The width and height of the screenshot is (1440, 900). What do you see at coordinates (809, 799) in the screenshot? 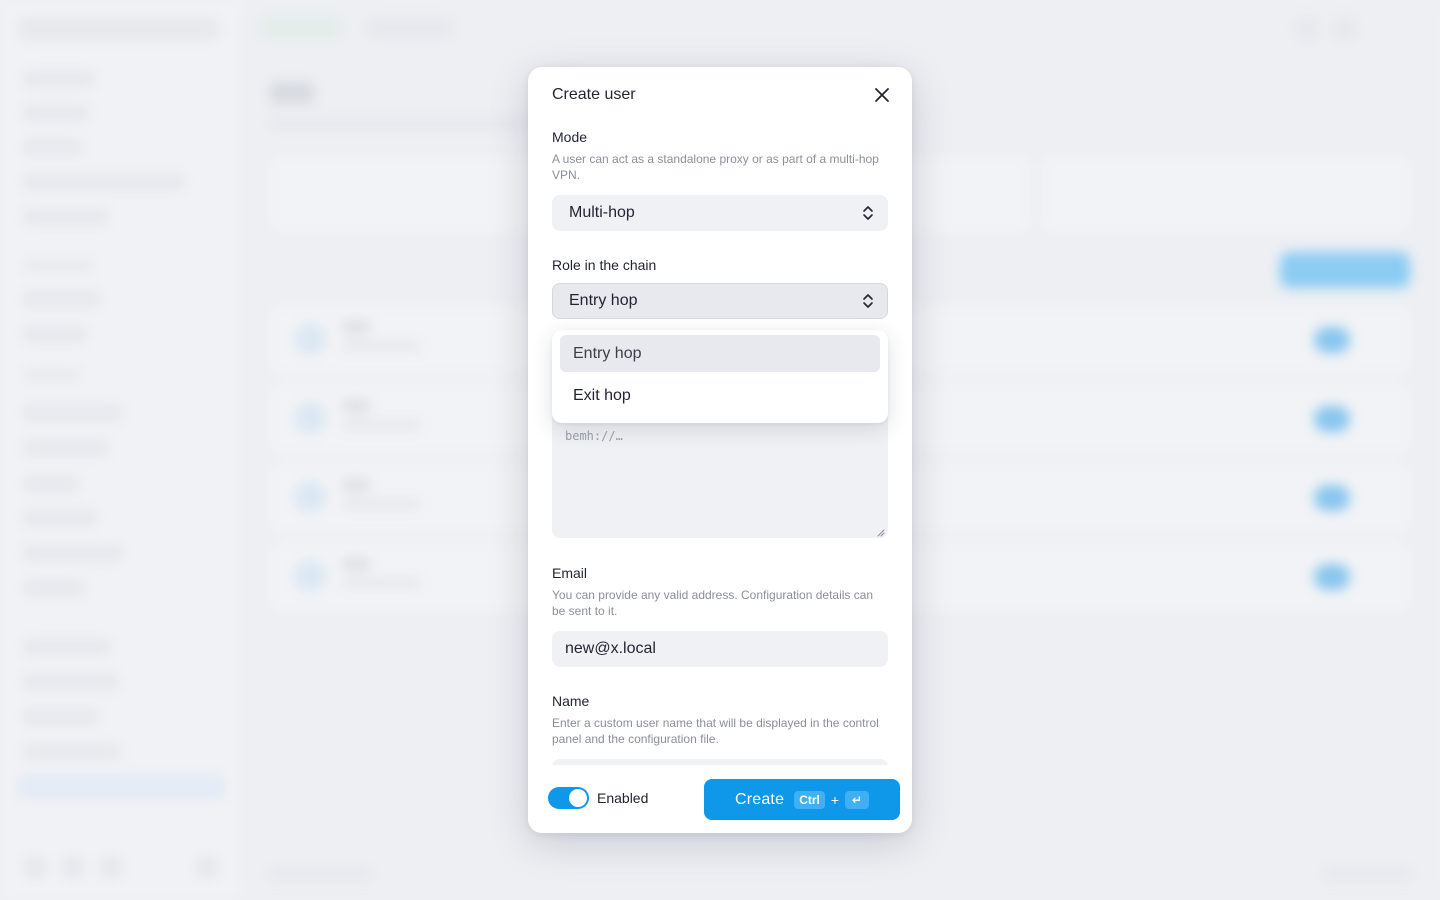
I see `shortcut-ctrl-key: Ctrl` at bounding box center [809, 799].